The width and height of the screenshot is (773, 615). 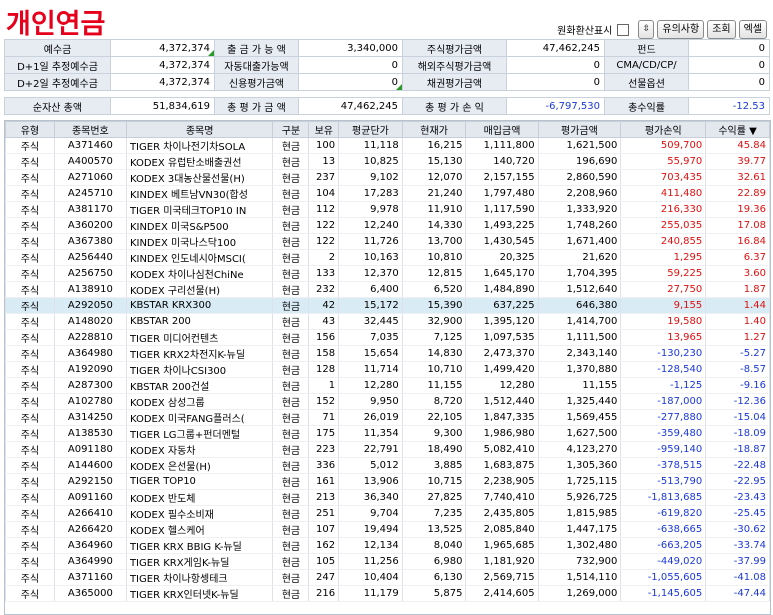 I want to click on table-cell: 411,480, so click(x=663, y=193).